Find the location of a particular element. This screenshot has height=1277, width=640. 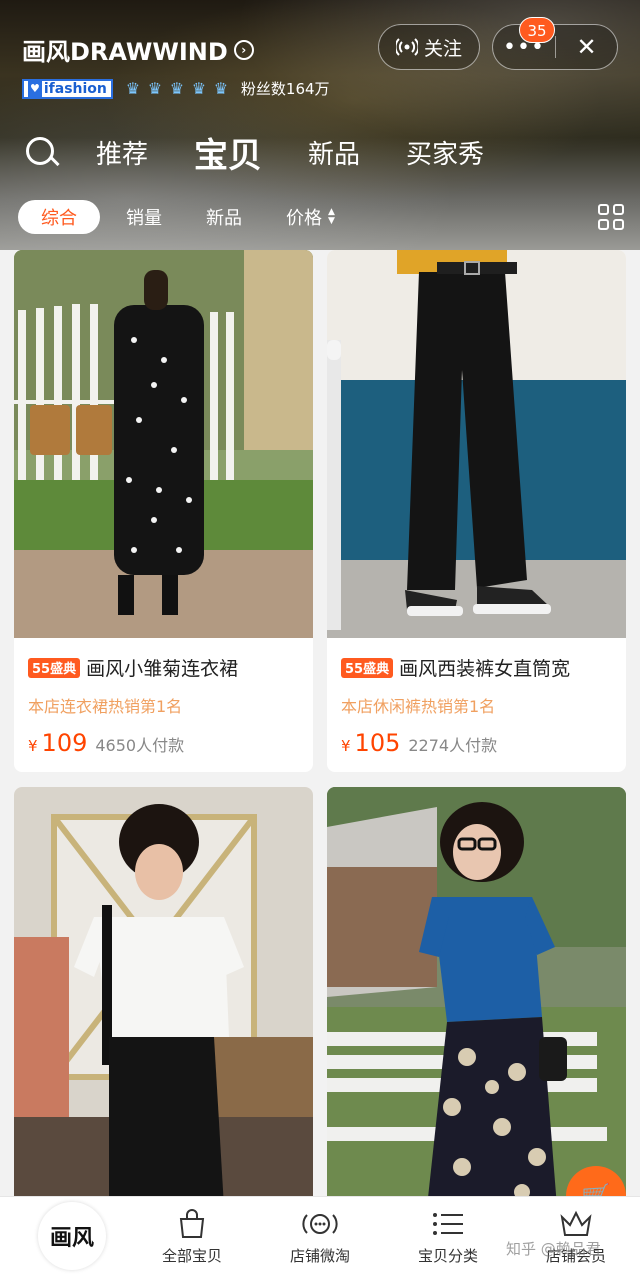

tab-categories-label: 宝贝分类 is located at coordinates (447, 1255).